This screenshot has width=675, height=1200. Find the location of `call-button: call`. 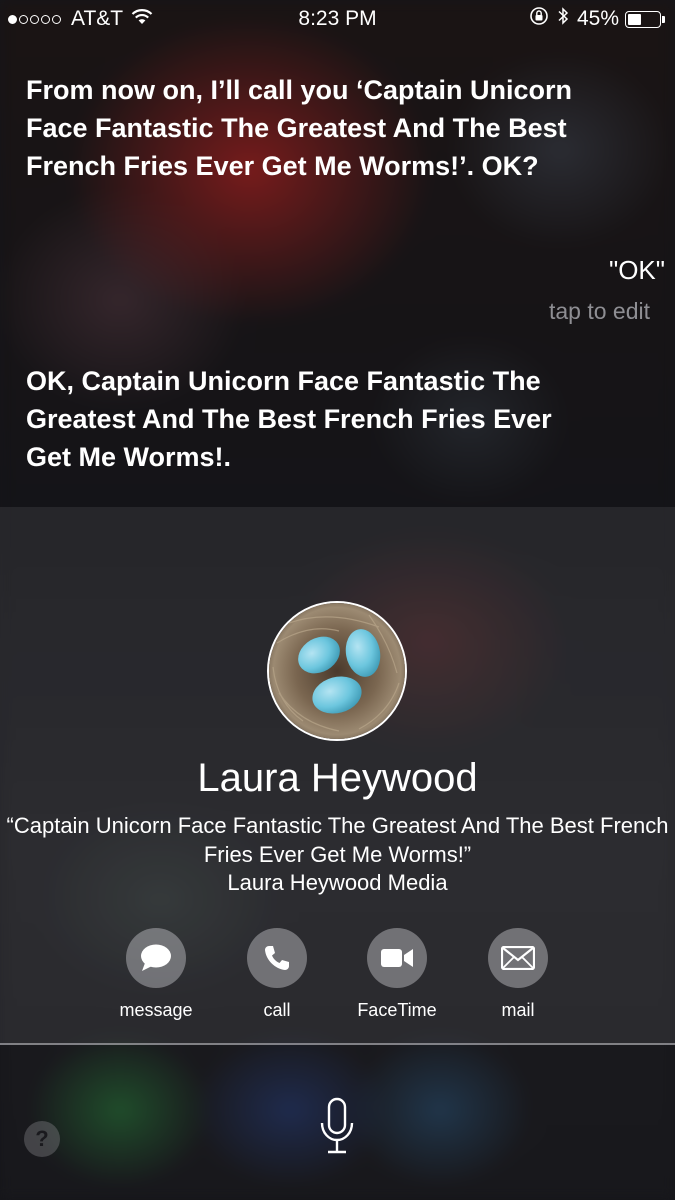

call-button: call is located at coordinates (277, 974).